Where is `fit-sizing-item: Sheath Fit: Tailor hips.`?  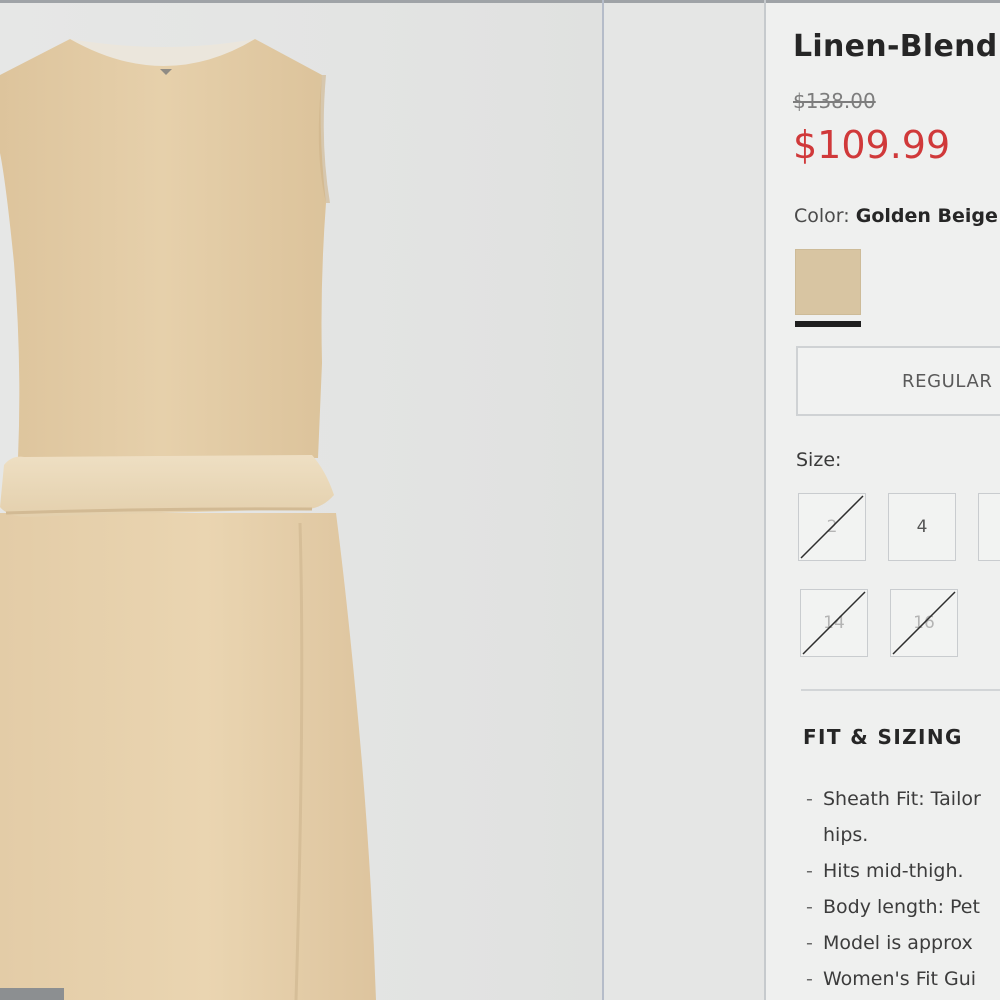 fit-sizing-item: Sheath Fit: Tailor hips. is located at coordinates (893, 817).